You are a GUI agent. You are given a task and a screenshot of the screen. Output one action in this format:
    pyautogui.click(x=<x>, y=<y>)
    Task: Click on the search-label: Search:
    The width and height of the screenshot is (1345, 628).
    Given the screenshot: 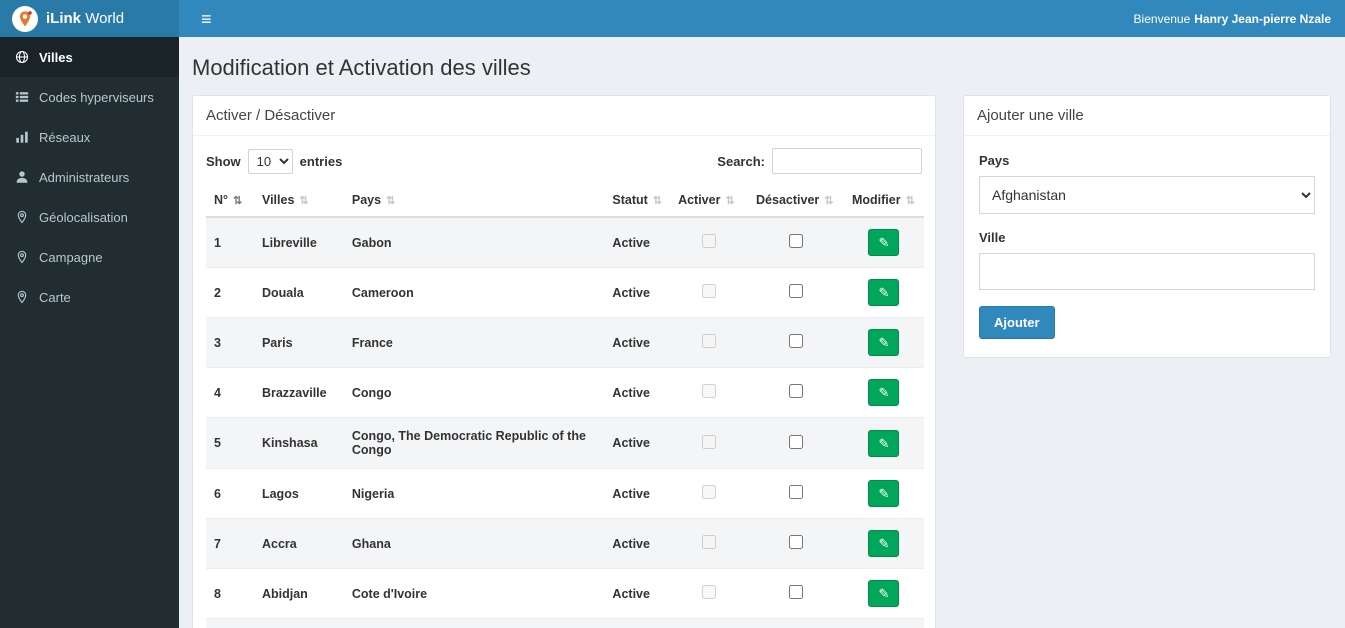 What is the action you would take?
    pyautogui.click(x=741, y=161)
    